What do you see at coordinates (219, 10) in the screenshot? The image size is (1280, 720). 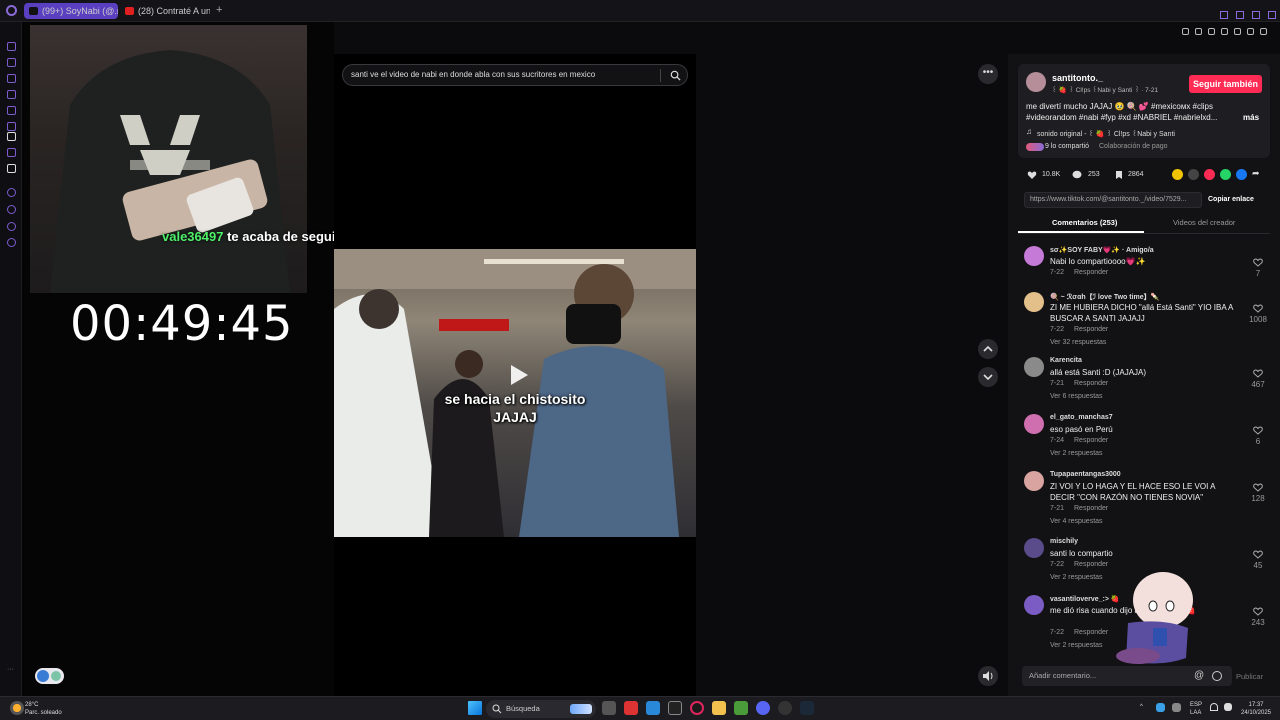 I see `new-tab-button: +` at bounding box center [219, 10].